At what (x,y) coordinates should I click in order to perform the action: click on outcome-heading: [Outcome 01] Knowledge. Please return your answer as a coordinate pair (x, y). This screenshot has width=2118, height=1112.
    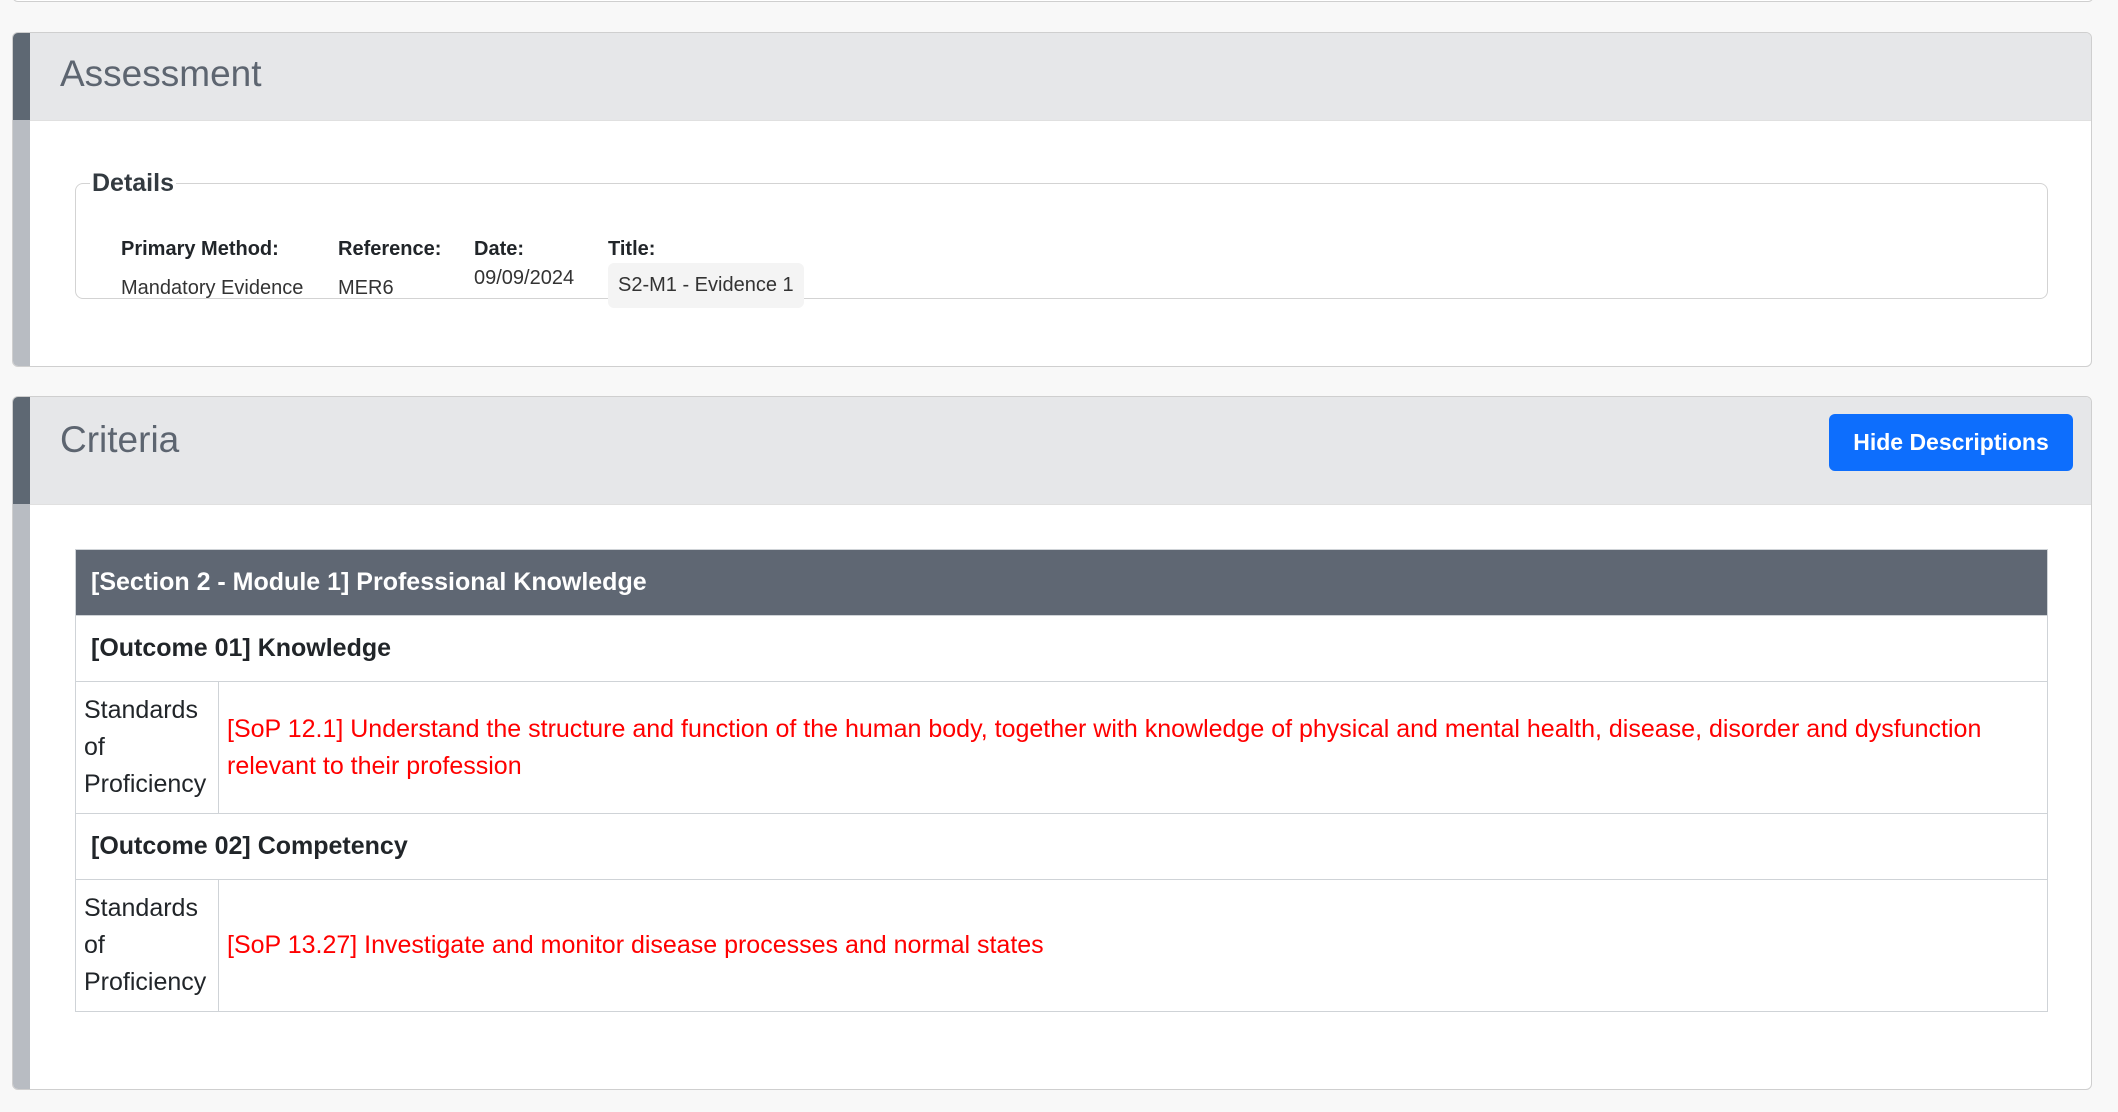
    Looking at the image, I should click on (1061, 648).